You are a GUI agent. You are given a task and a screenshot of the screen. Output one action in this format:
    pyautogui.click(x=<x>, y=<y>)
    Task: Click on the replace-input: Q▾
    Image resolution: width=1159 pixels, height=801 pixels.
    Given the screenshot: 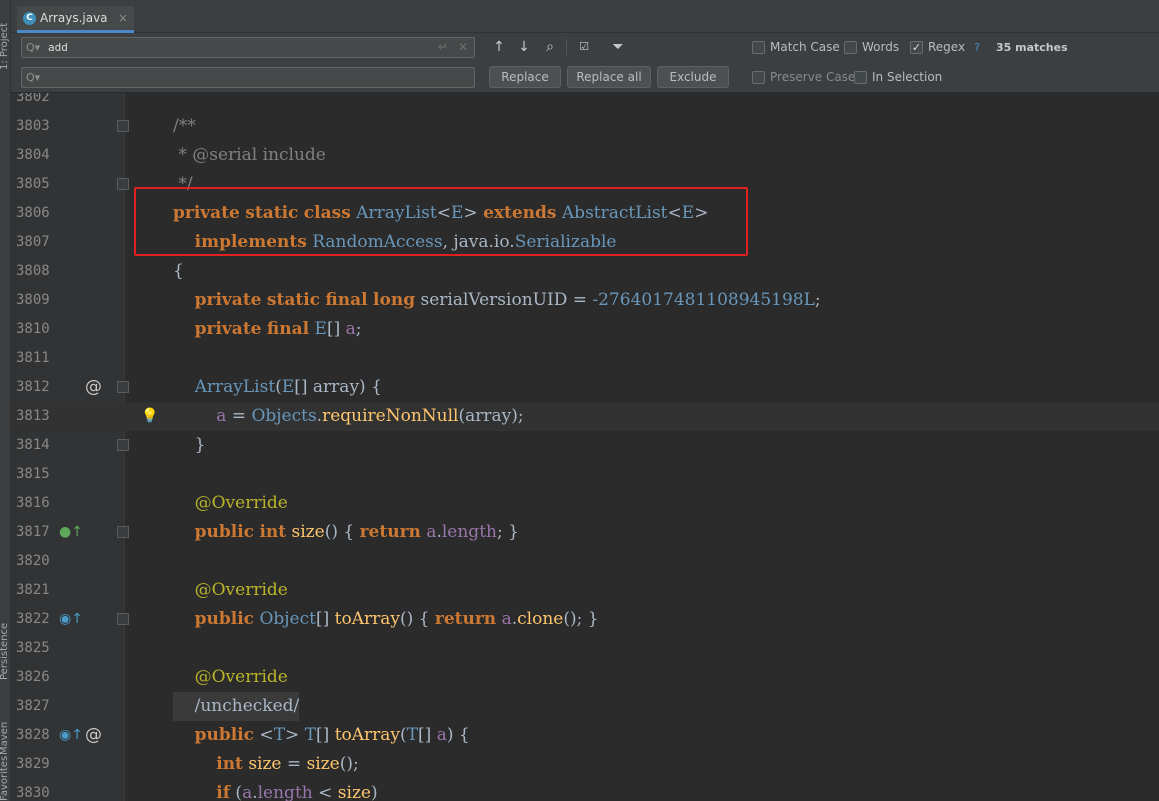 What is the action you would take?
    pyautogui.click(x=248, y=77)
    